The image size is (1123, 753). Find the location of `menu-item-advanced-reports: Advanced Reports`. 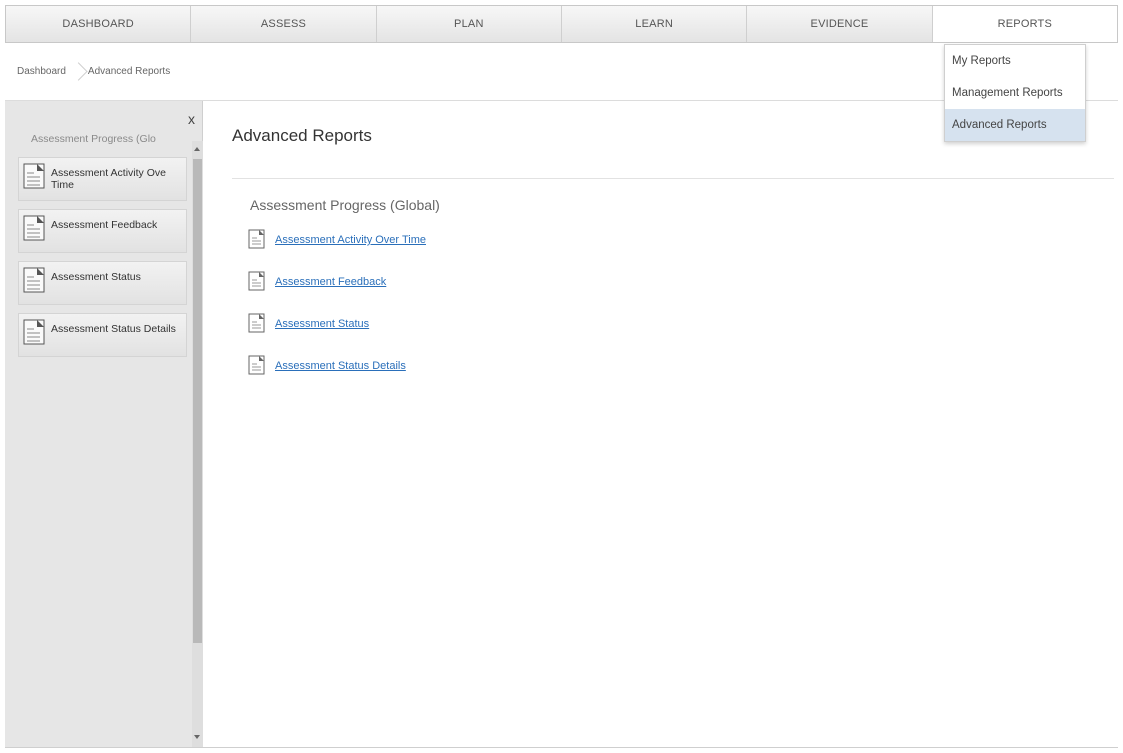

menu-item-advanced-reports: Advanced Reports is located at coordinates (1015, 125).